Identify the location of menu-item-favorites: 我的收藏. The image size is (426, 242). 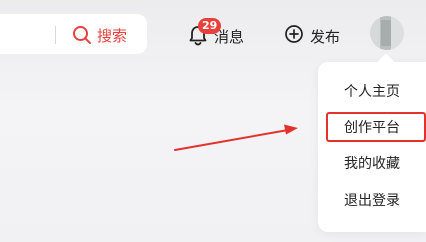
(376, 163).